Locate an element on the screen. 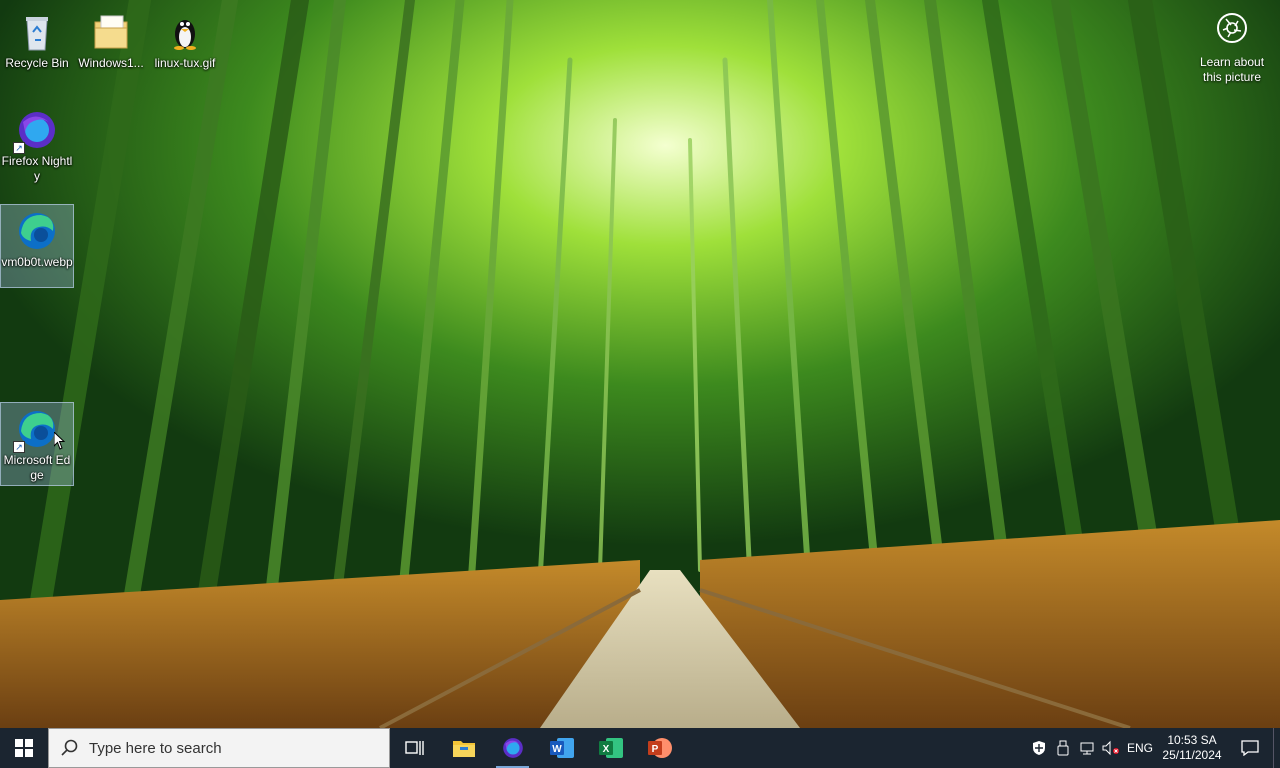  camera-icon is located at coordinates (1232, 30).